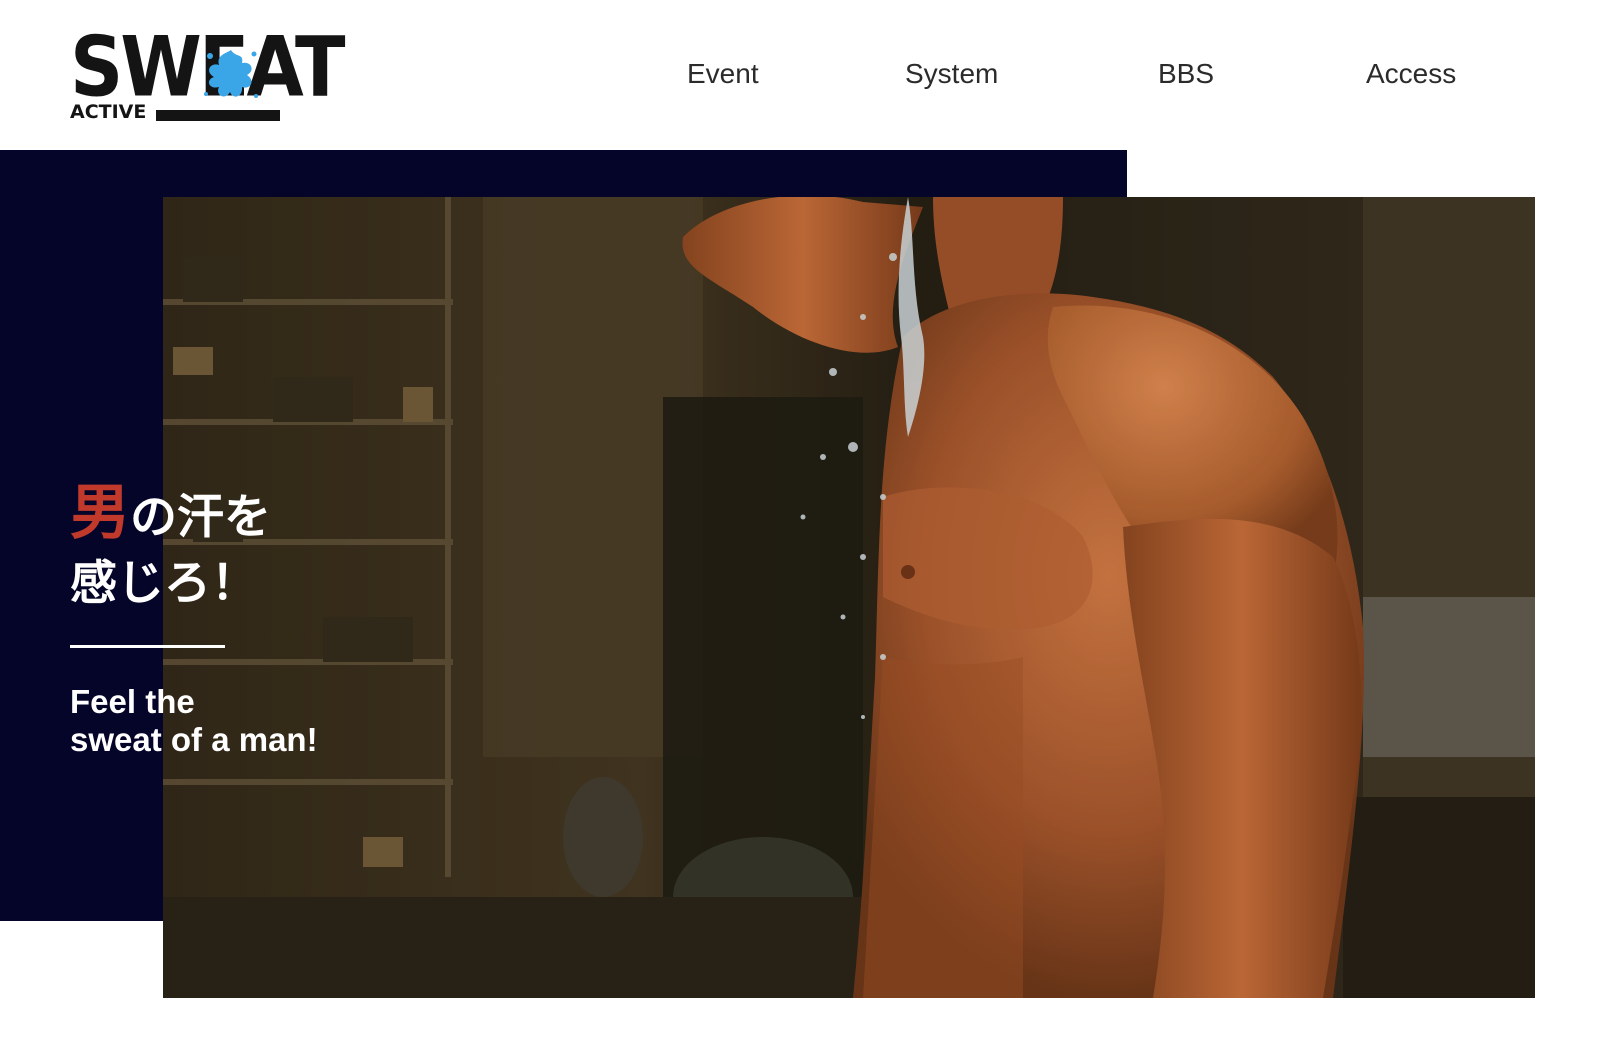 The image size is (1600, 1063). I want to click on logo-underline, so click(218, 115).